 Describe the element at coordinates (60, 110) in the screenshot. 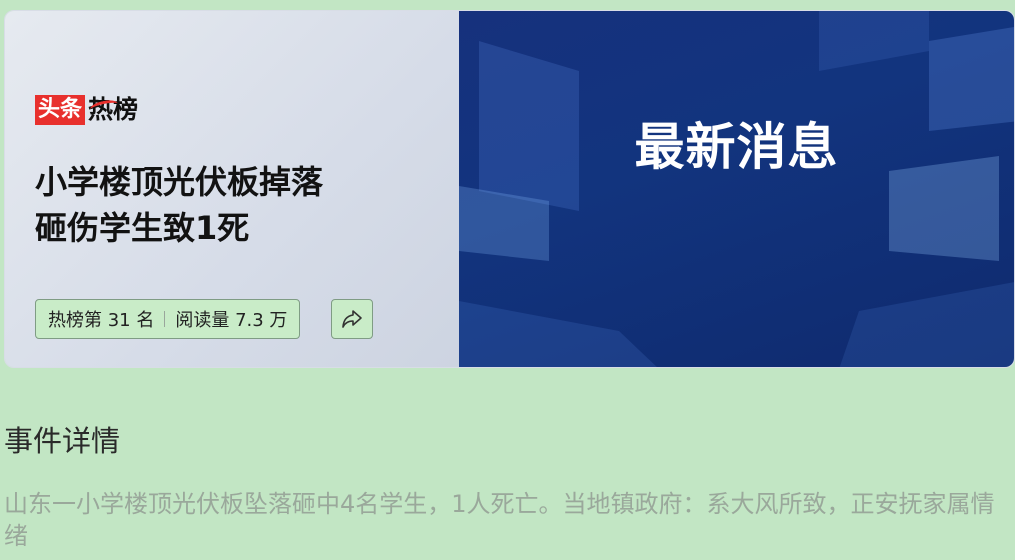

I see `brand-box-label: 头条` at that location.